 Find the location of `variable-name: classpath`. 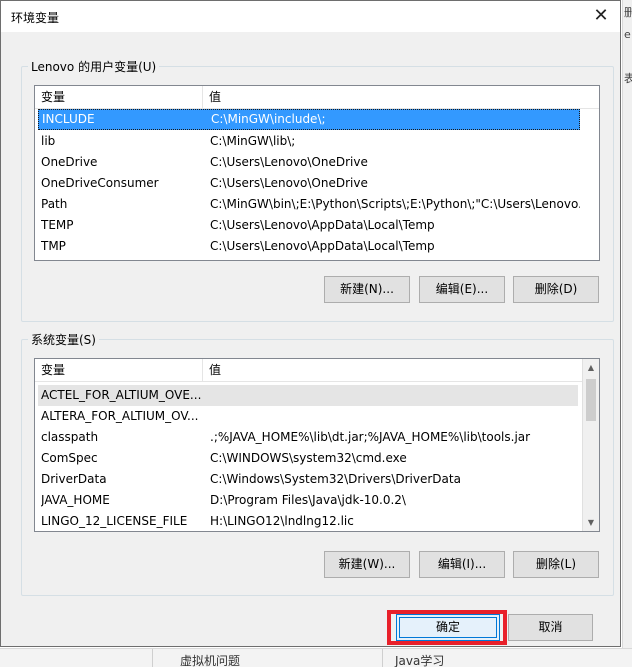

variable-name: classpath is located at coordinates (70, 437).